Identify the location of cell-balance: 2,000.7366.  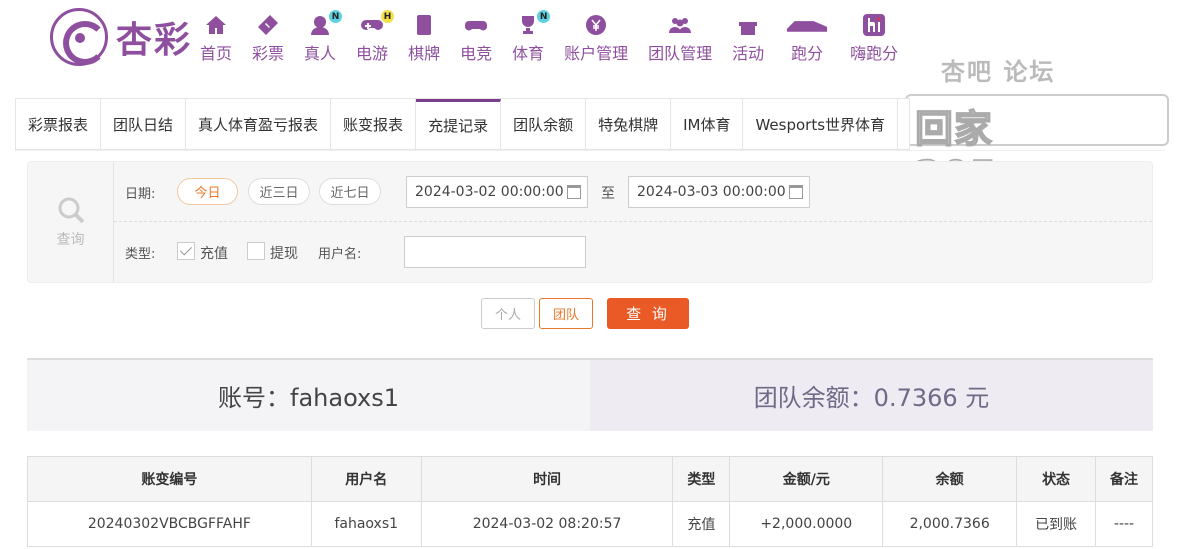
(950, 524).